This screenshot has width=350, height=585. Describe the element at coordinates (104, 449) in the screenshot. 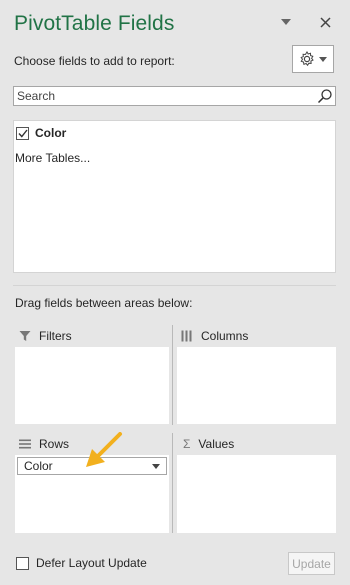

I see `annotation-arrow-icon` at that location.